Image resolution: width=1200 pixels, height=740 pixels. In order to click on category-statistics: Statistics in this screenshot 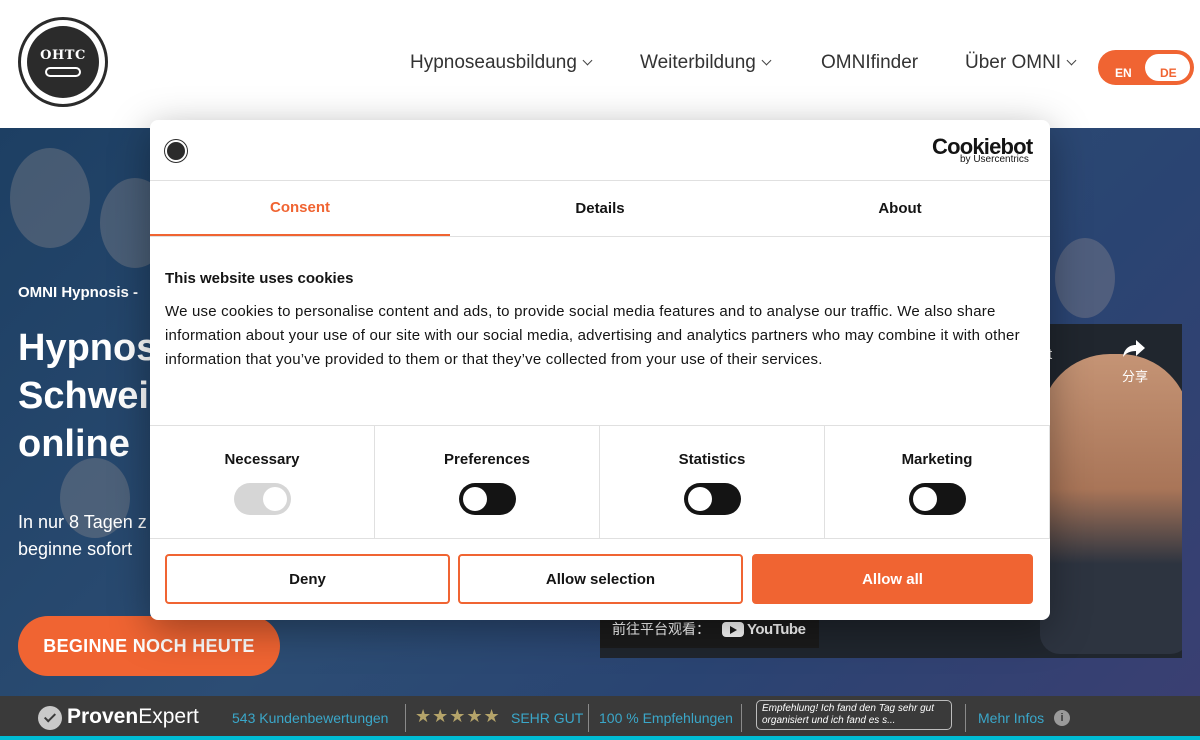, I will do `click(712, 481)`.